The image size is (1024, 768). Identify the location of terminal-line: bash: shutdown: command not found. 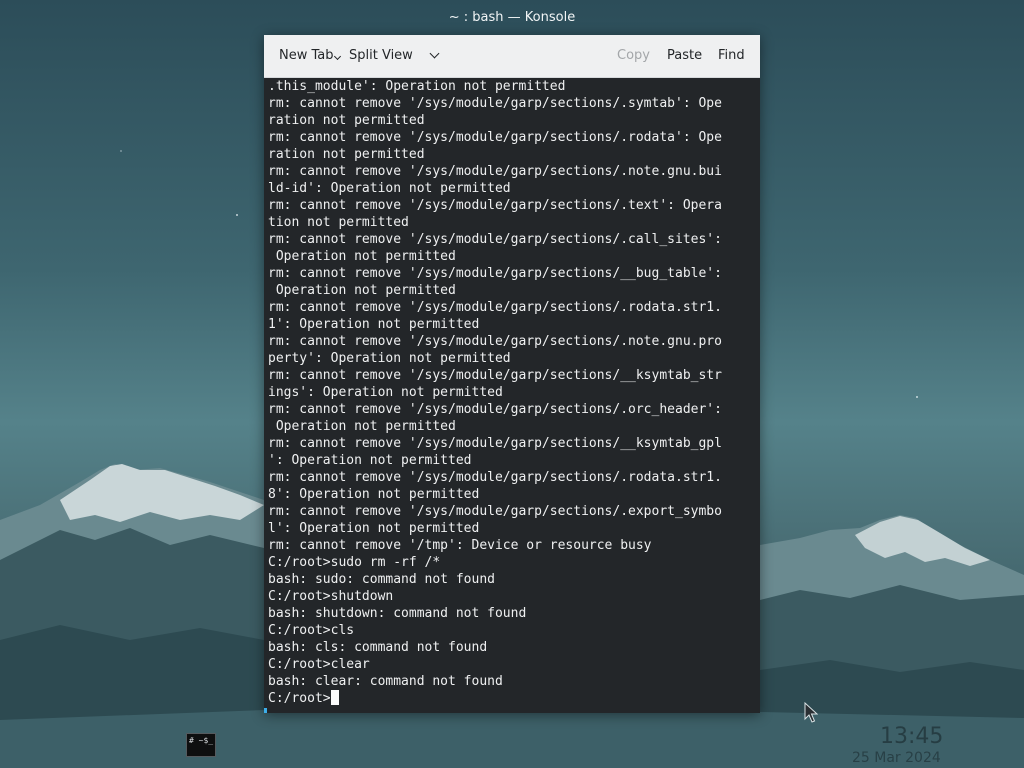
(397, 613).